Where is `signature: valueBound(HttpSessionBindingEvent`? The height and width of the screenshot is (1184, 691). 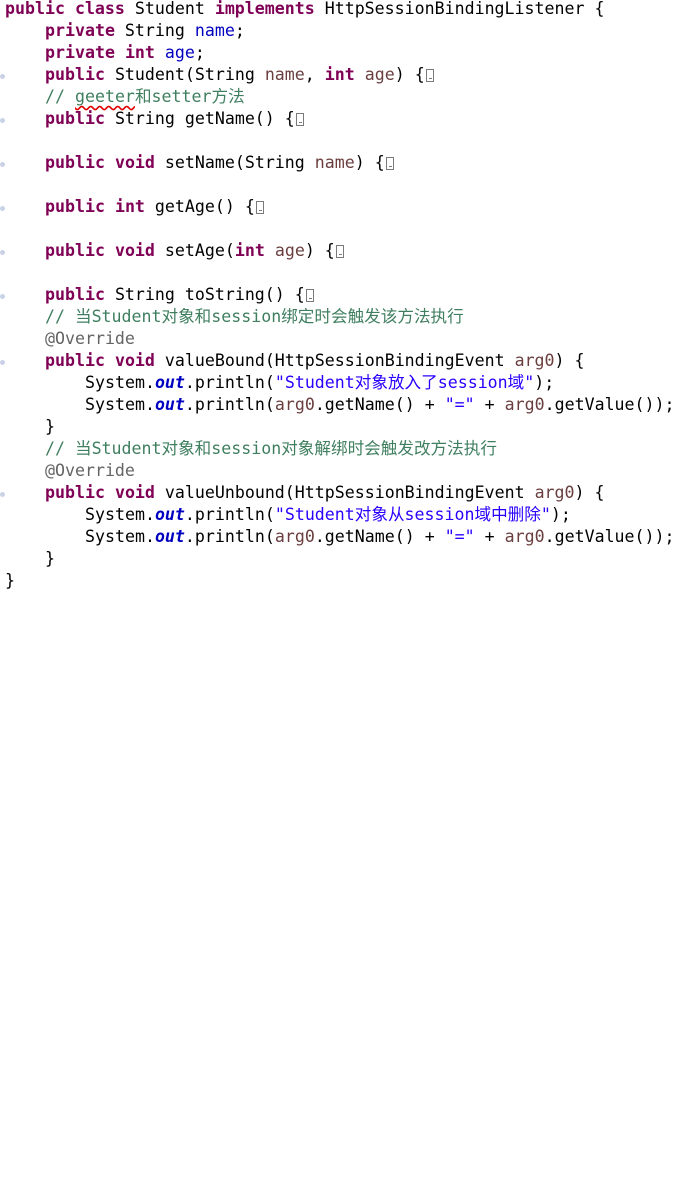
signature: valueBound(HttpSessionBindingEvent is located at coordinates (334, 360).